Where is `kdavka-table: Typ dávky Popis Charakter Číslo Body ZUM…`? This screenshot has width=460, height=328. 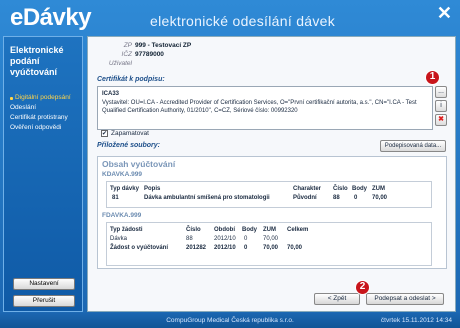
kdavka-table: Typ dávky Popis Charakter Číslo Body ZUM… is located at coordinates (269, 194).